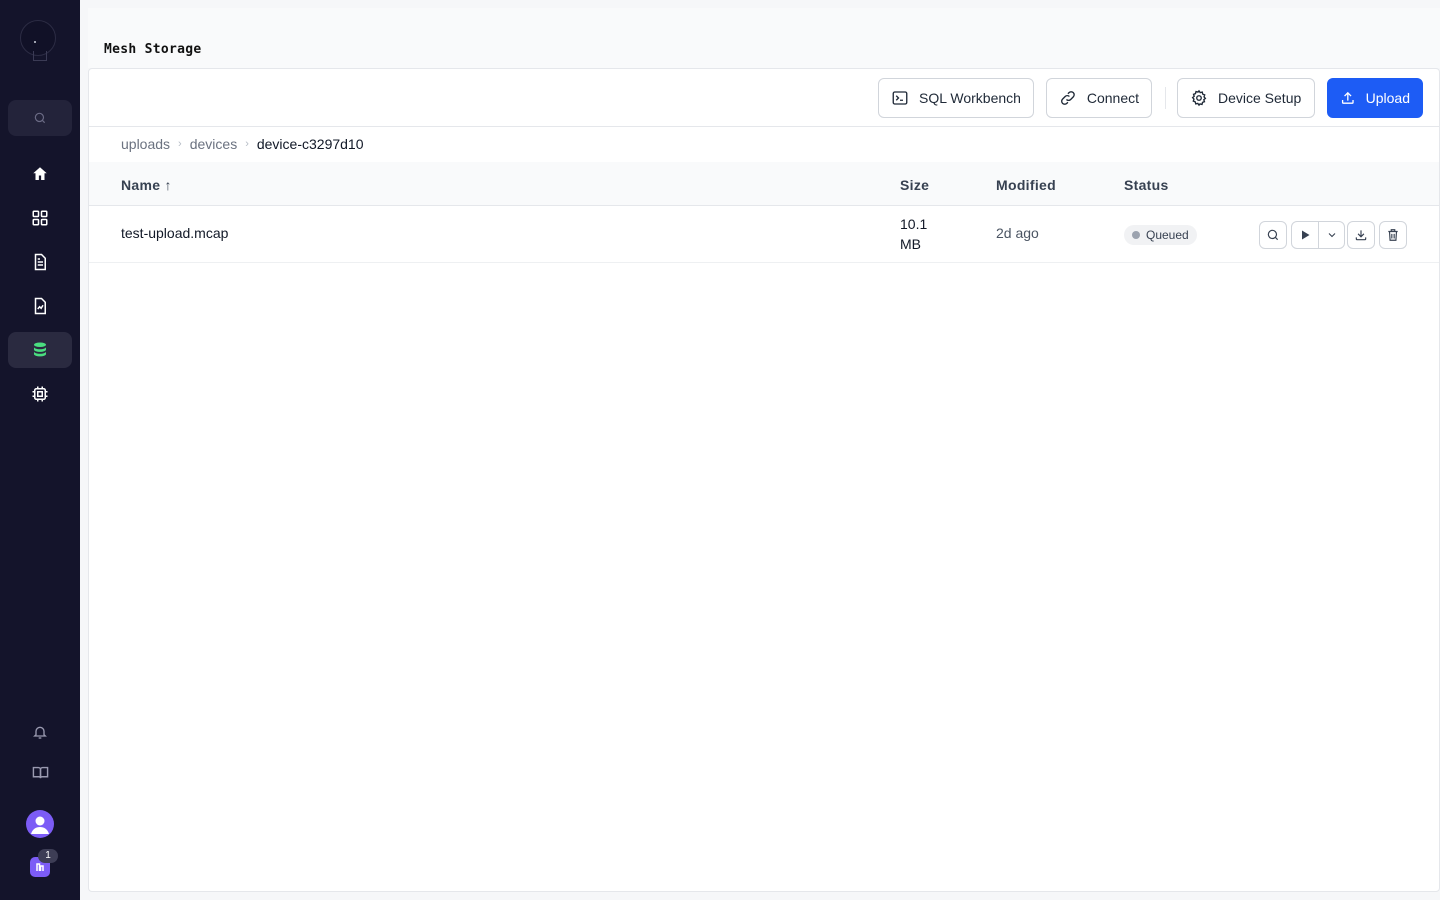  I want to click on column-header-modified: Modified, so click(1026, 185).